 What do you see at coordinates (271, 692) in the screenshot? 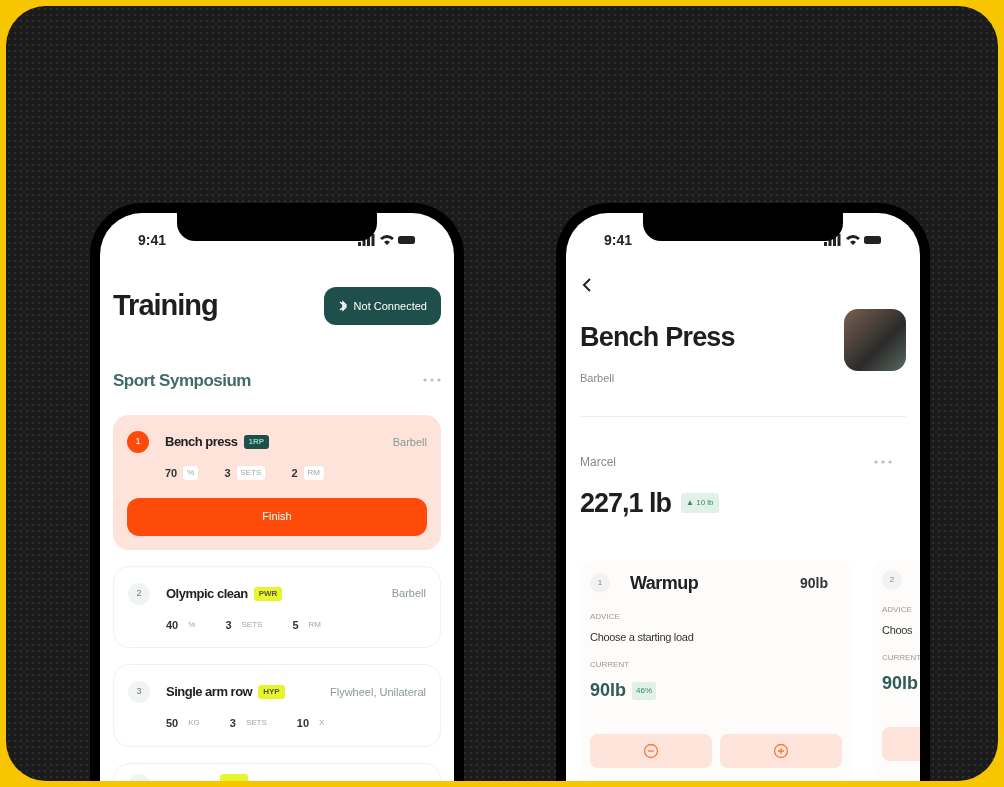
I see `exercise-tag: HYP` at bounding box center [271, 692].